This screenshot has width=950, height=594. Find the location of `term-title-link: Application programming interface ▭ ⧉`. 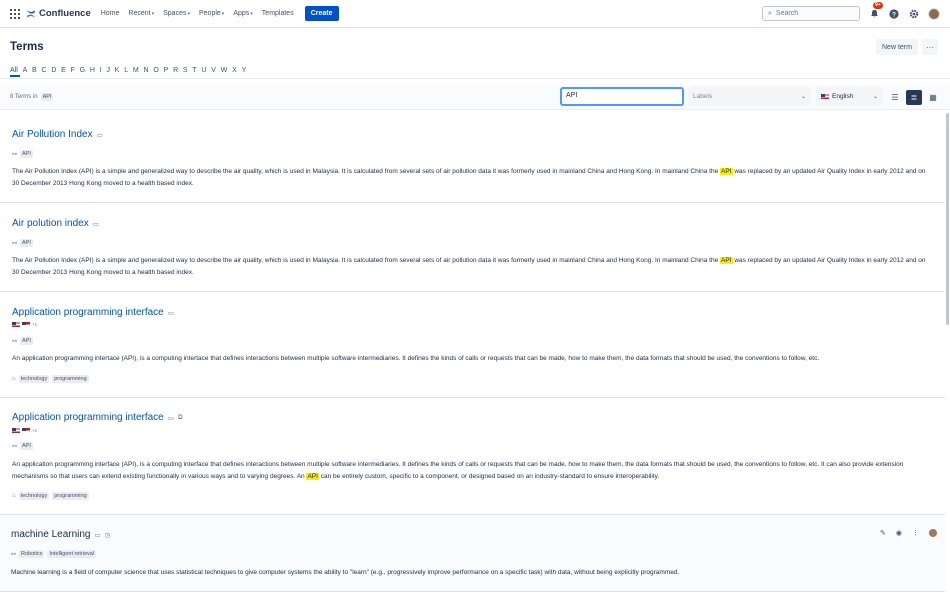

term-title-link: Application programming interface ▭ ⧉ is located at coordinates (97, 417).